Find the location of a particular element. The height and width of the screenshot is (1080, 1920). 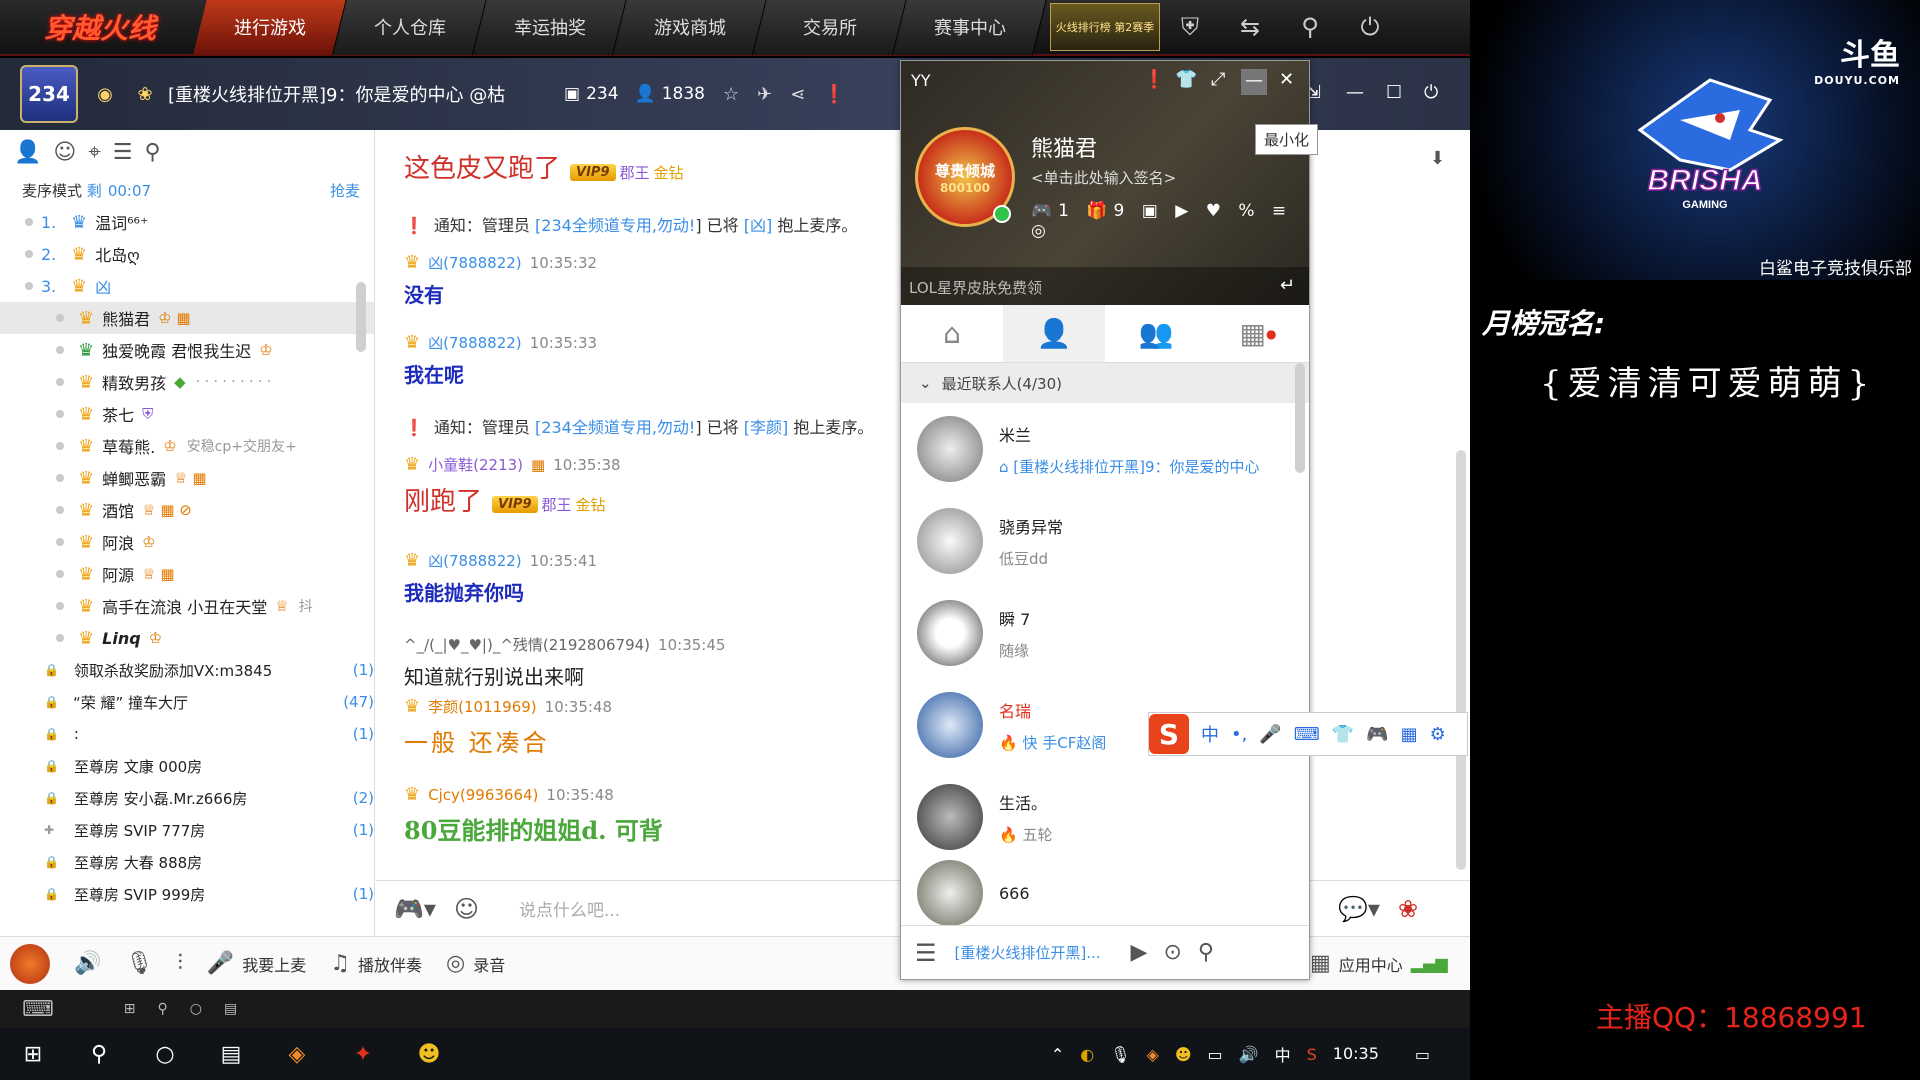

mic-button: 🎙 is located at coordinates (139, 963).